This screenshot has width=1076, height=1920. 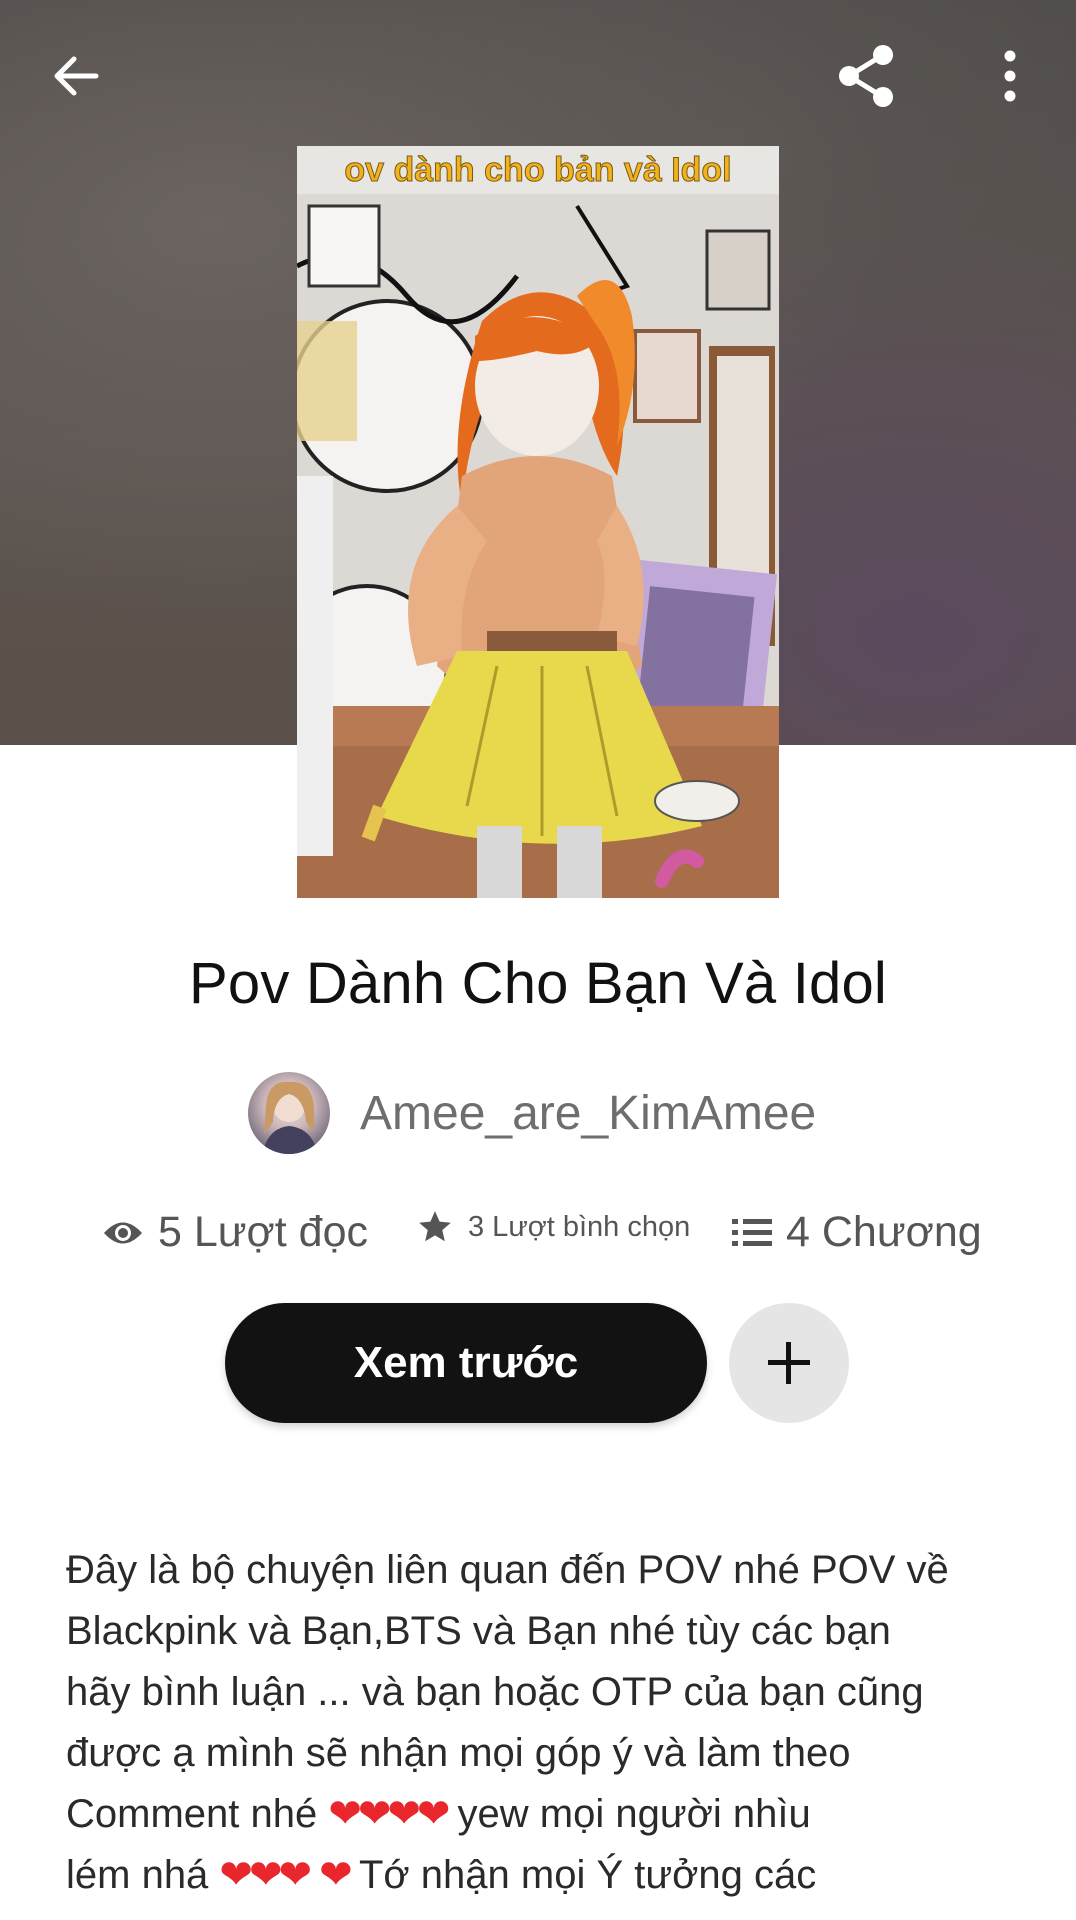 What do you see at coordinates (265, 1875) in the screenshot?
I see `heart-icons: ❤❤❤` at bounding box center [265, 1875].